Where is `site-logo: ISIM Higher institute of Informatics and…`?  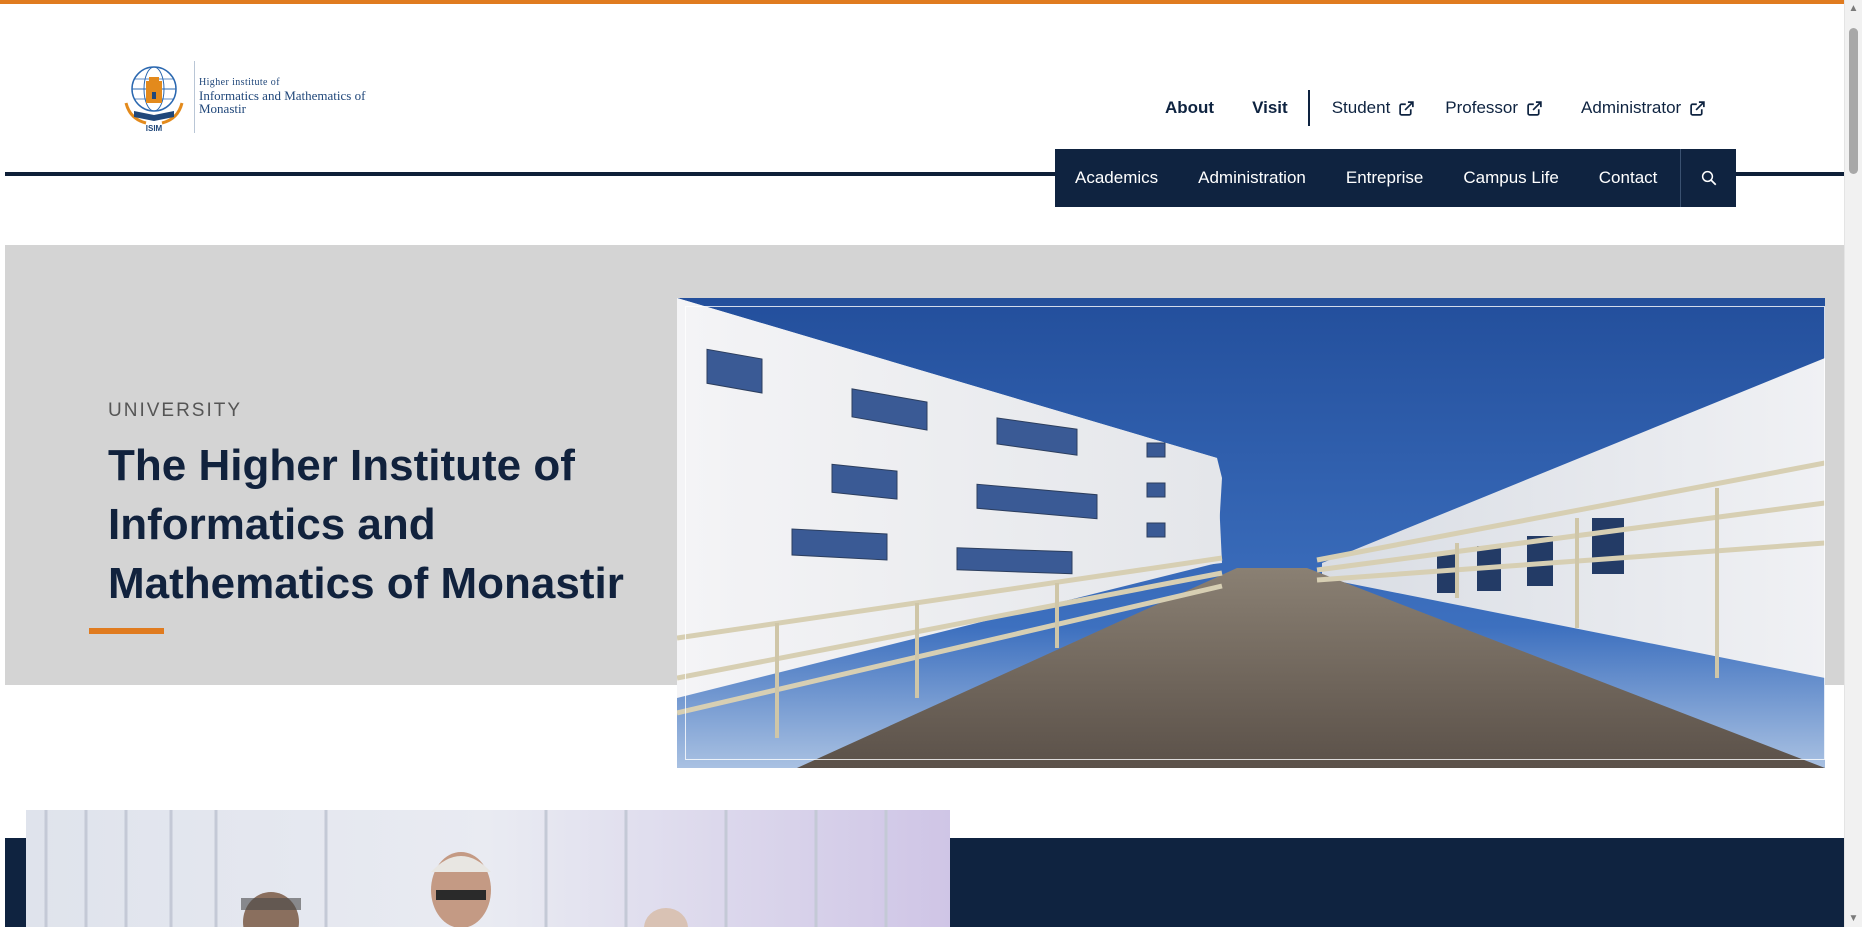 site-logo: ISIM Higher institute of Informatics and… is located at coordinates (241, 97).